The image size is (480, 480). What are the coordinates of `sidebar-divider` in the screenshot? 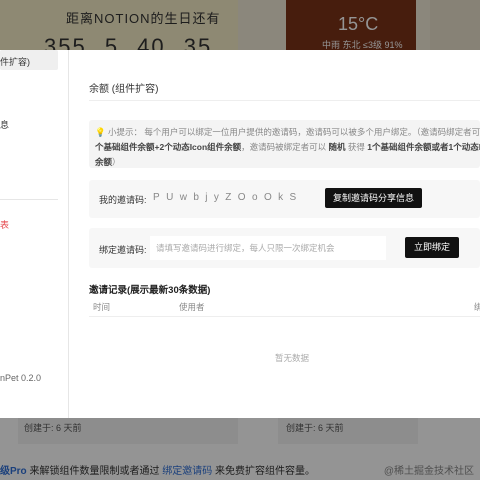 It's located at (29, 199).